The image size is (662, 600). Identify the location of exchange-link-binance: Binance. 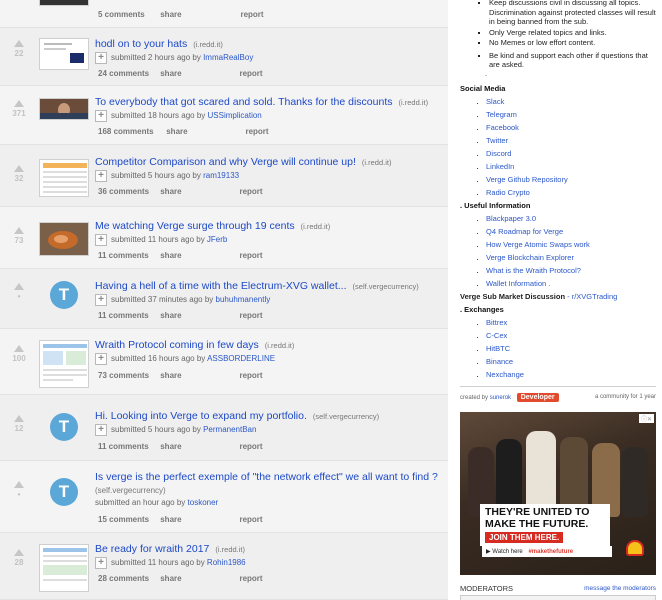
(505, 362).